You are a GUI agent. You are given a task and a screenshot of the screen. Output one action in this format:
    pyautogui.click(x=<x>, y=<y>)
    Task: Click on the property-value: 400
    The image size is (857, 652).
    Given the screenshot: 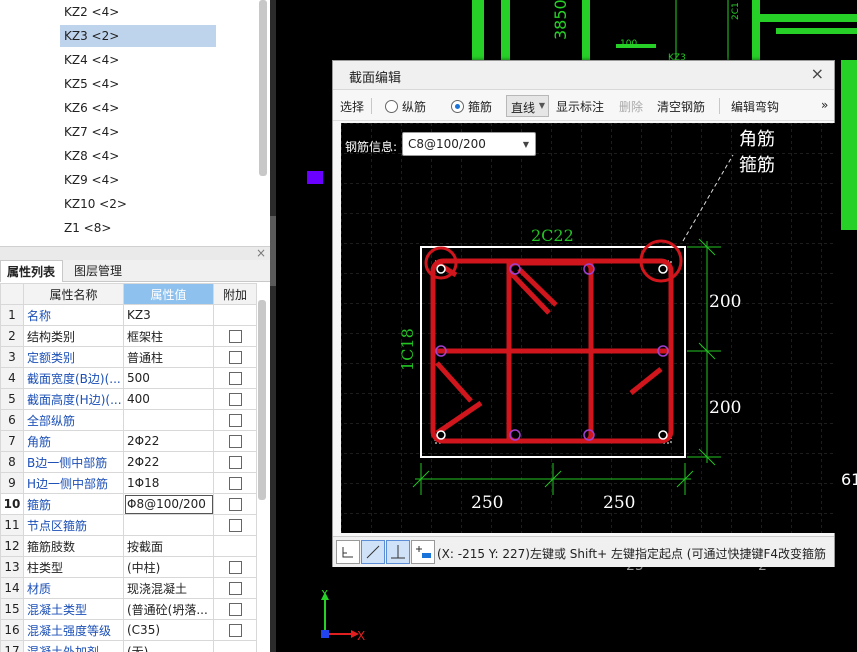 What is the action you would take?
    pyautogui.click(x=168, y=399)
    